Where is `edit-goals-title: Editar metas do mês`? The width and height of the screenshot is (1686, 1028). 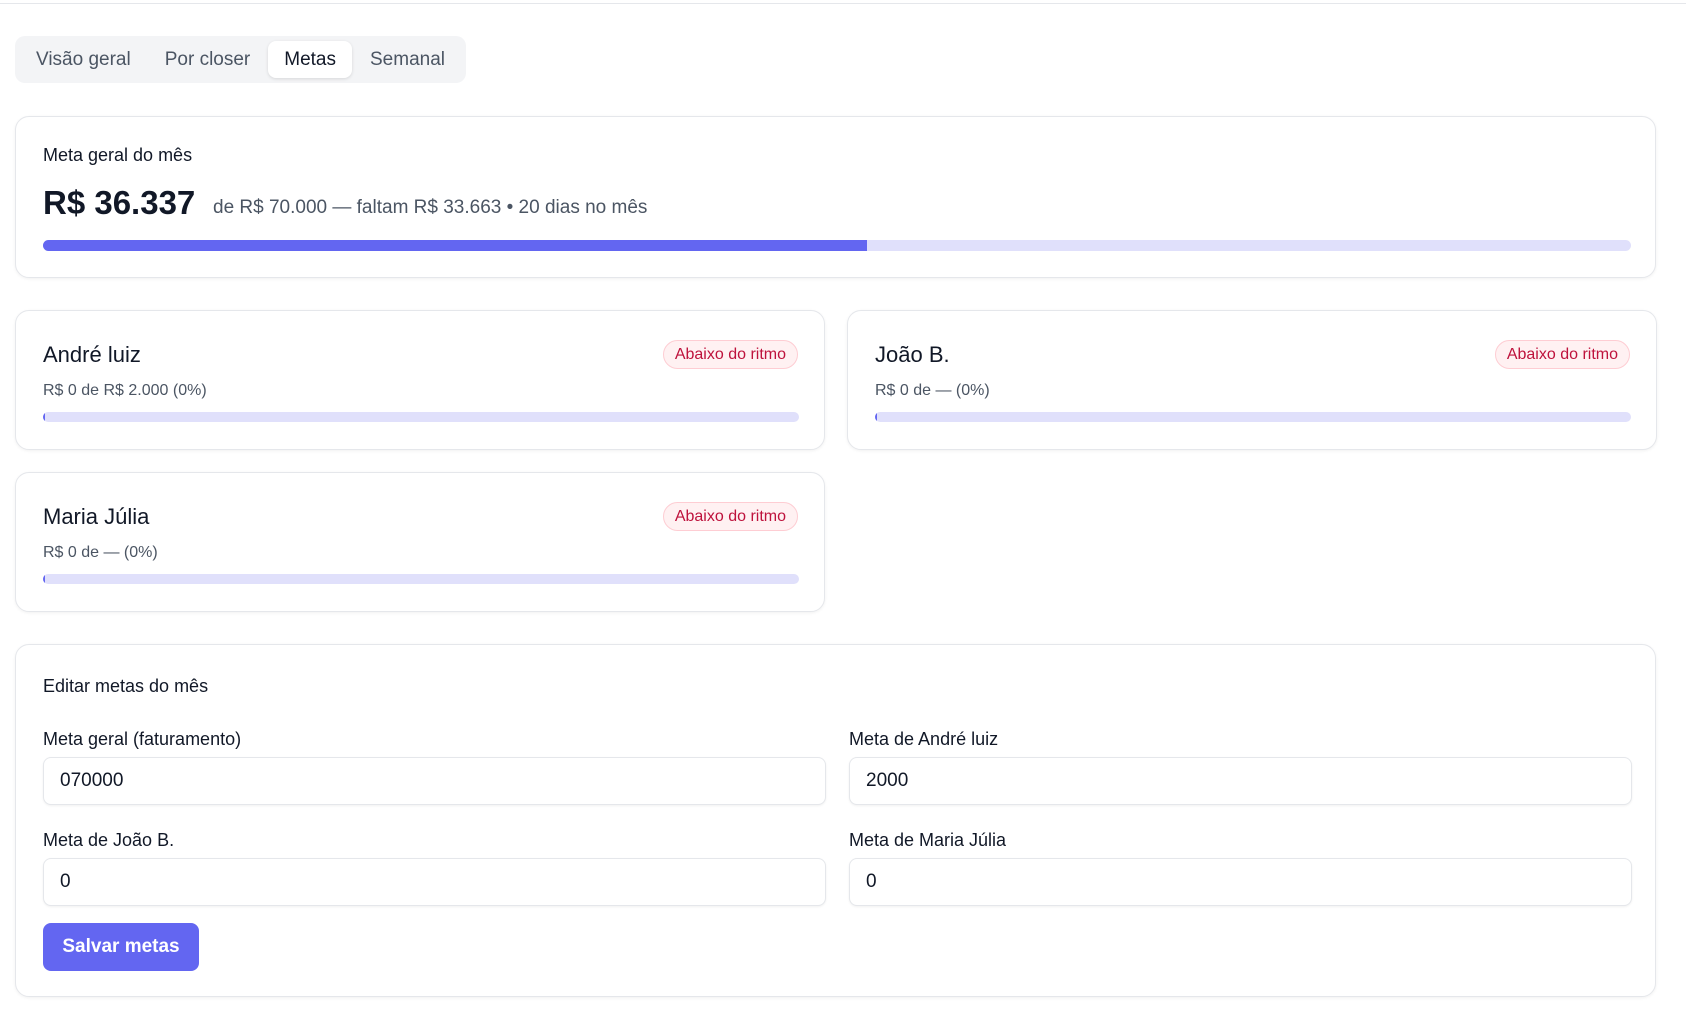
edit-goals-title: Editar metas do mês is located at coordinates (126, 686).